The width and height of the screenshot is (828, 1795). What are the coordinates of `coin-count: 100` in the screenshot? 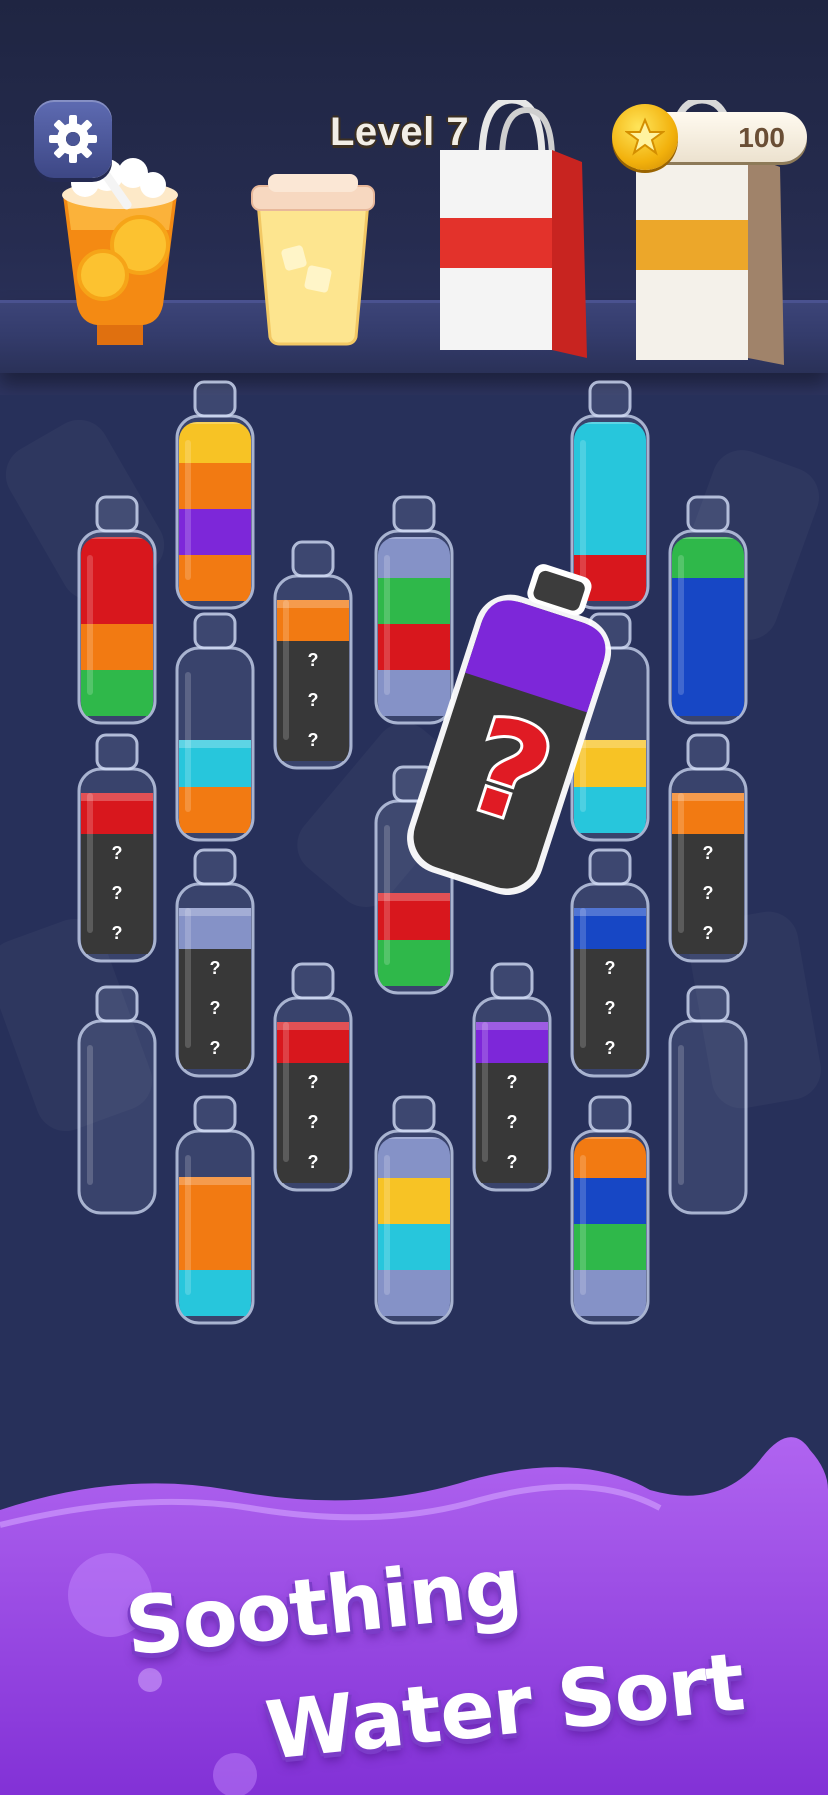 It's located at (761, 137).